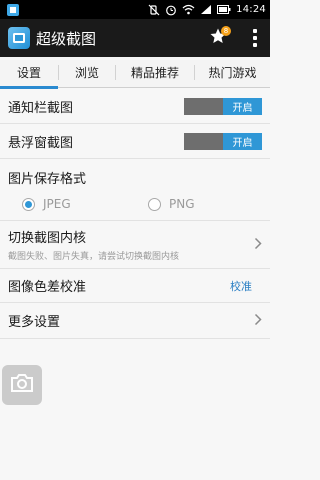 The image size is (320, 480). Describe the element at coordinates (66, 38) in the screenshot. I see `app-title: 超级截图` at that location.